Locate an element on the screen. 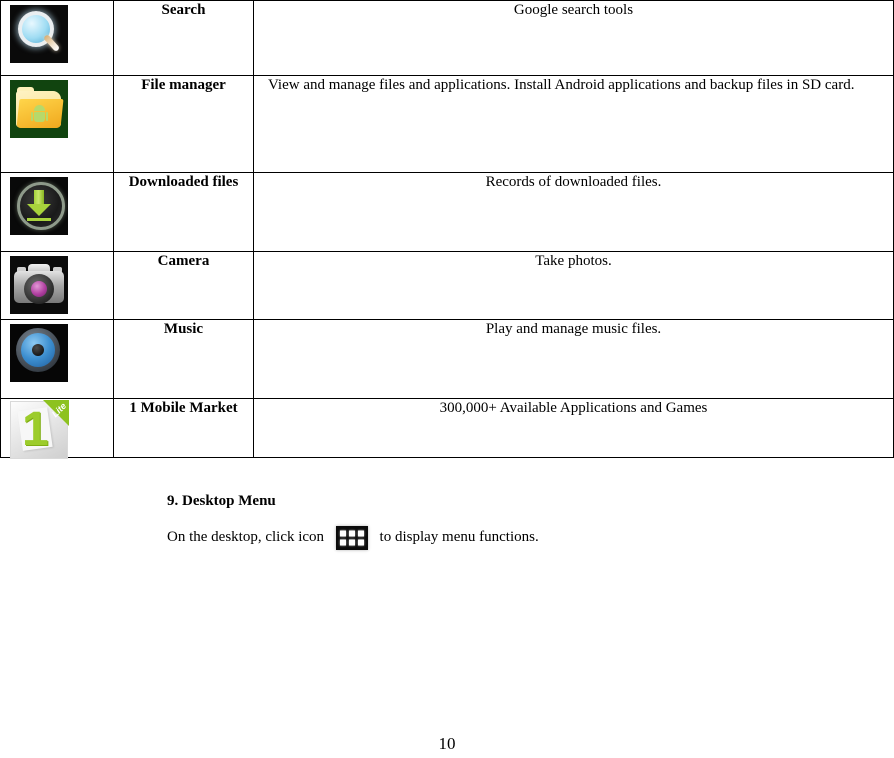 This screenshot has height=758, width=894. app-name: File manager is located at coordinates (183, 124).